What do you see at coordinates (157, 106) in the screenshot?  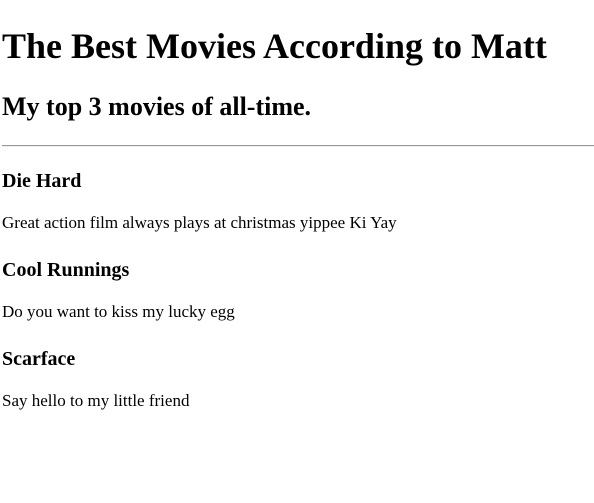 I see `page-subtitle: My top 3 movies of all-time.` at bounding box center [157, 106].